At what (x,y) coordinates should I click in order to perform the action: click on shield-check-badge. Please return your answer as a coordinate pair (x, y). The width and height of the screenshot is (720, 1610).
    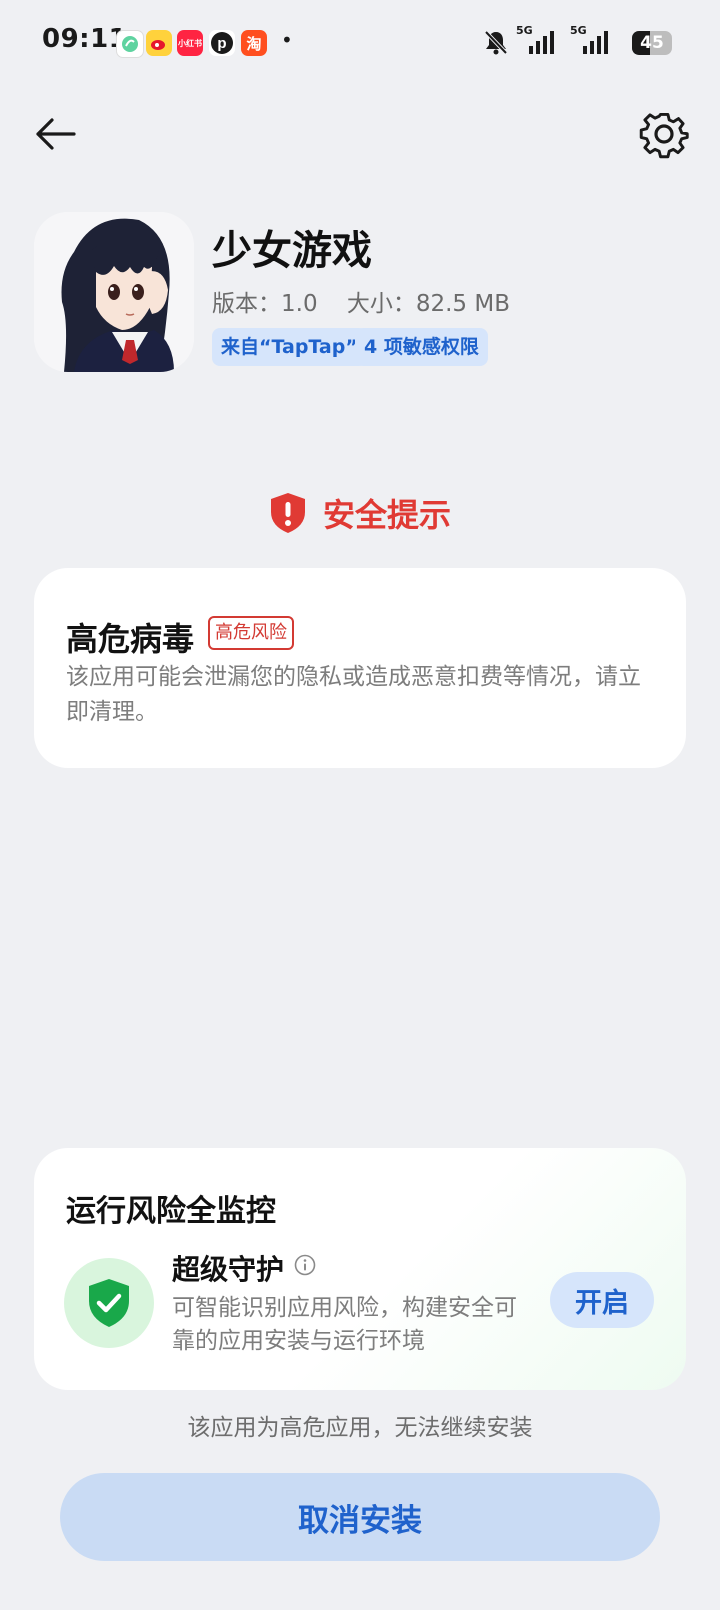
    Looking at the image, I should click on (109, 1303).